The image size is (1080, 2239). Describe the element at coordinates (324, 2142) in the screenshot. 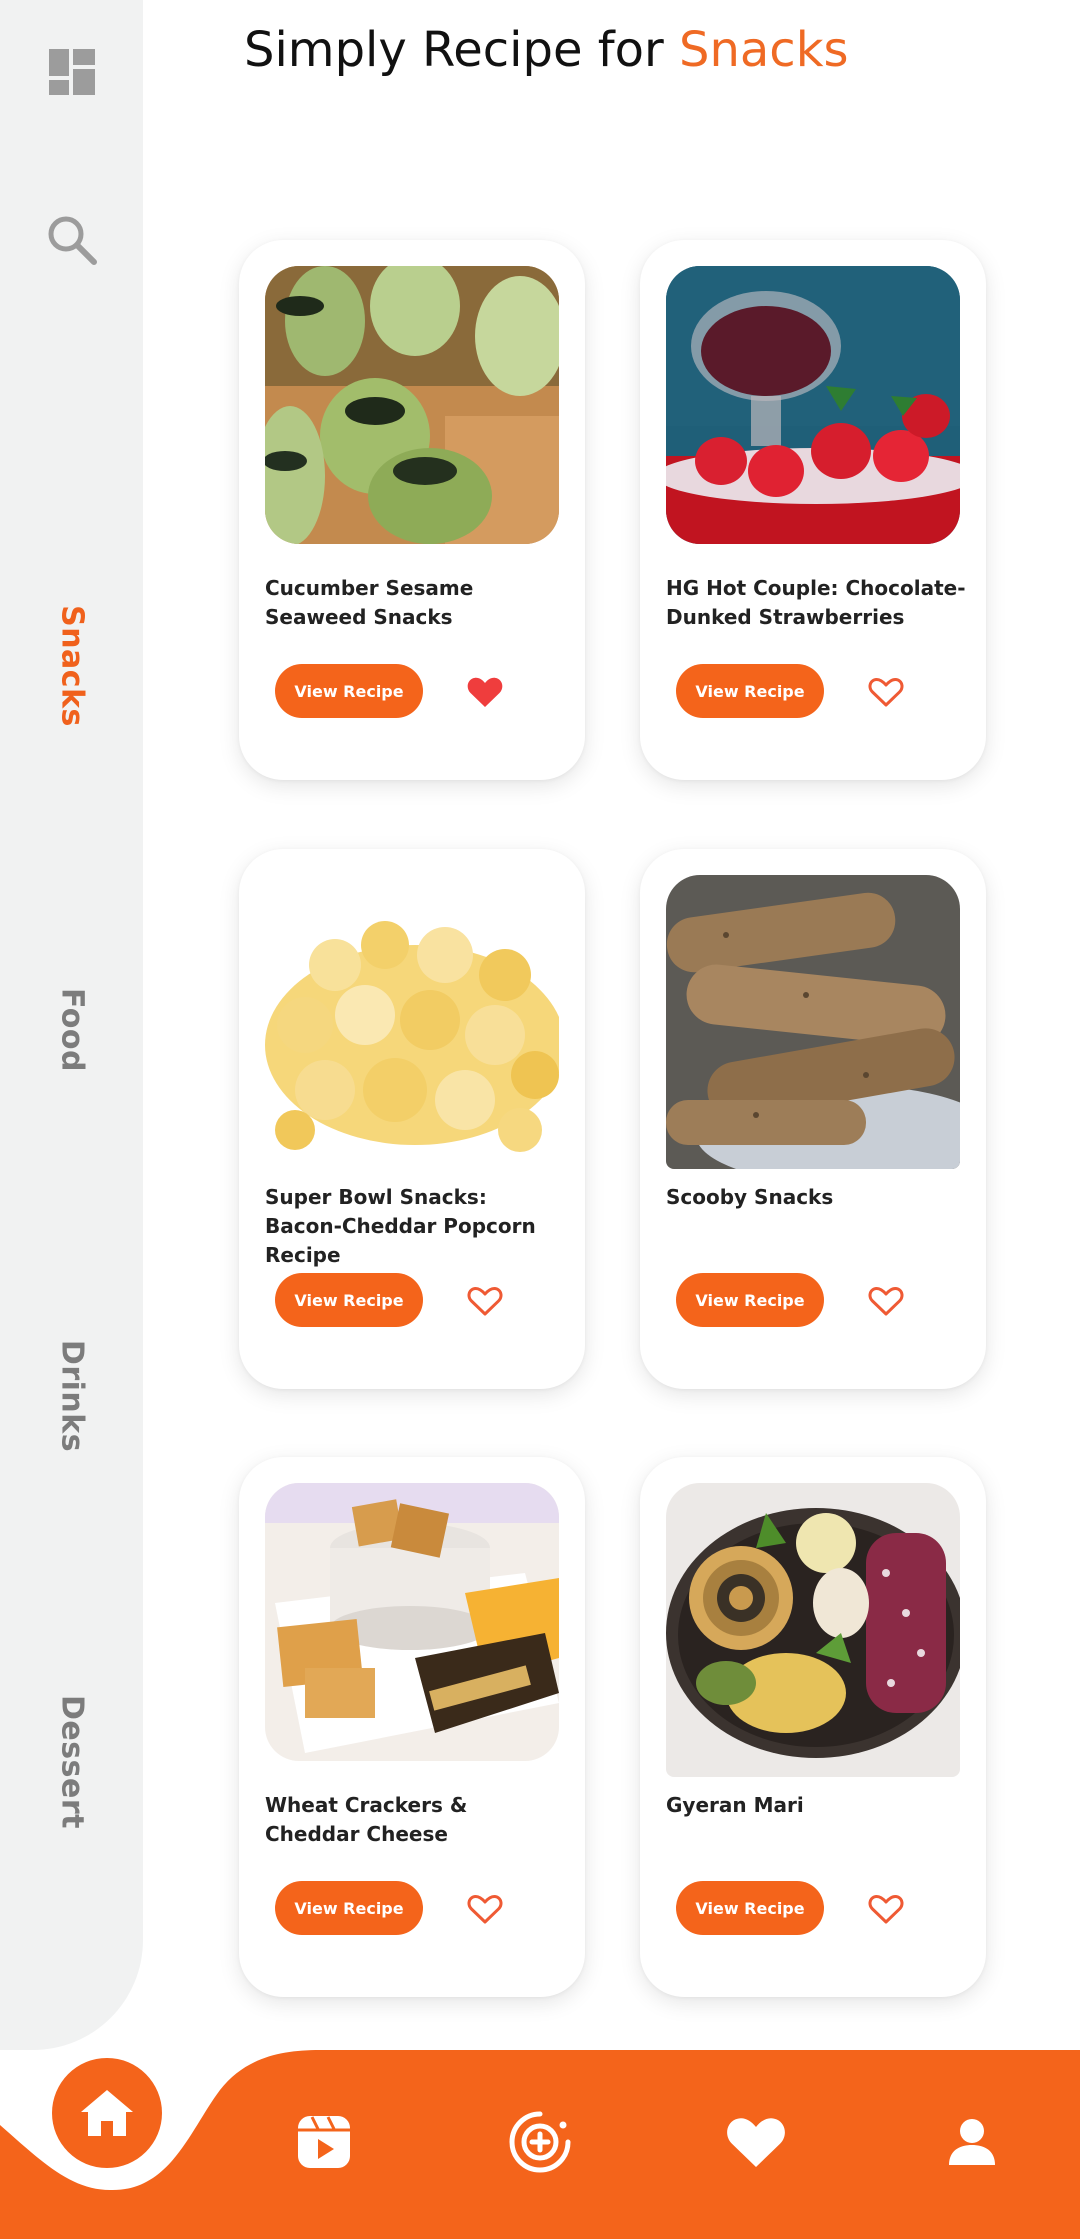

I see `reels-icon` at that location.